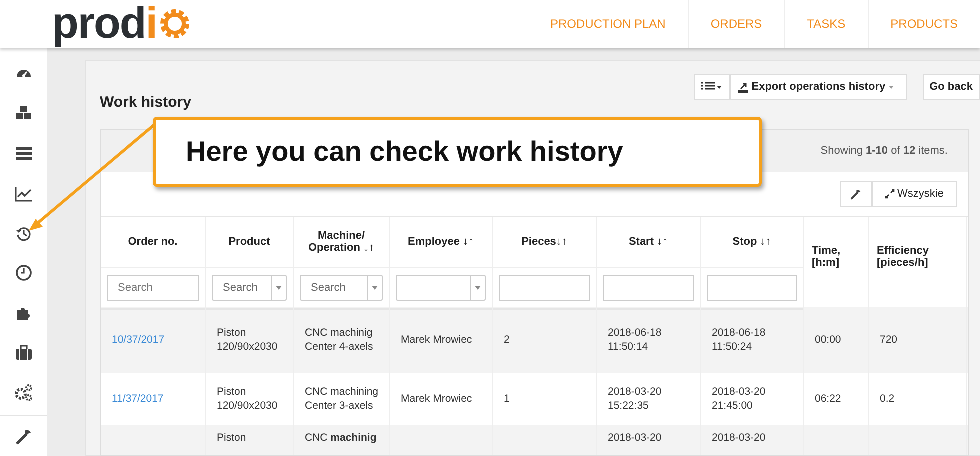 The image size is (980, 456). What do you see at coordinates (23, 153) in the screenshot?
I see `rows-icon` at bounding box center [23, 153].